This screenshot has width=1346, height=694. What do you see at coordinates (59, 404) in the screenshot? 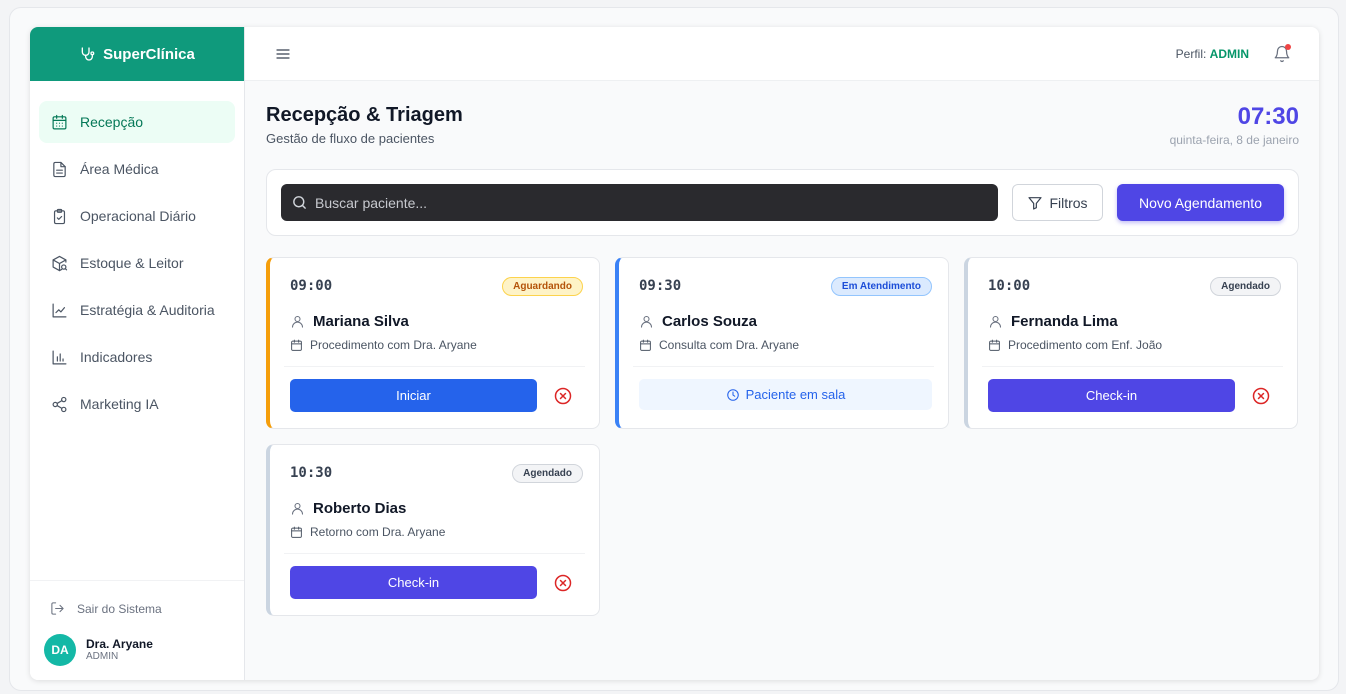
I see `share-icon` at bounding box center [59, 404].